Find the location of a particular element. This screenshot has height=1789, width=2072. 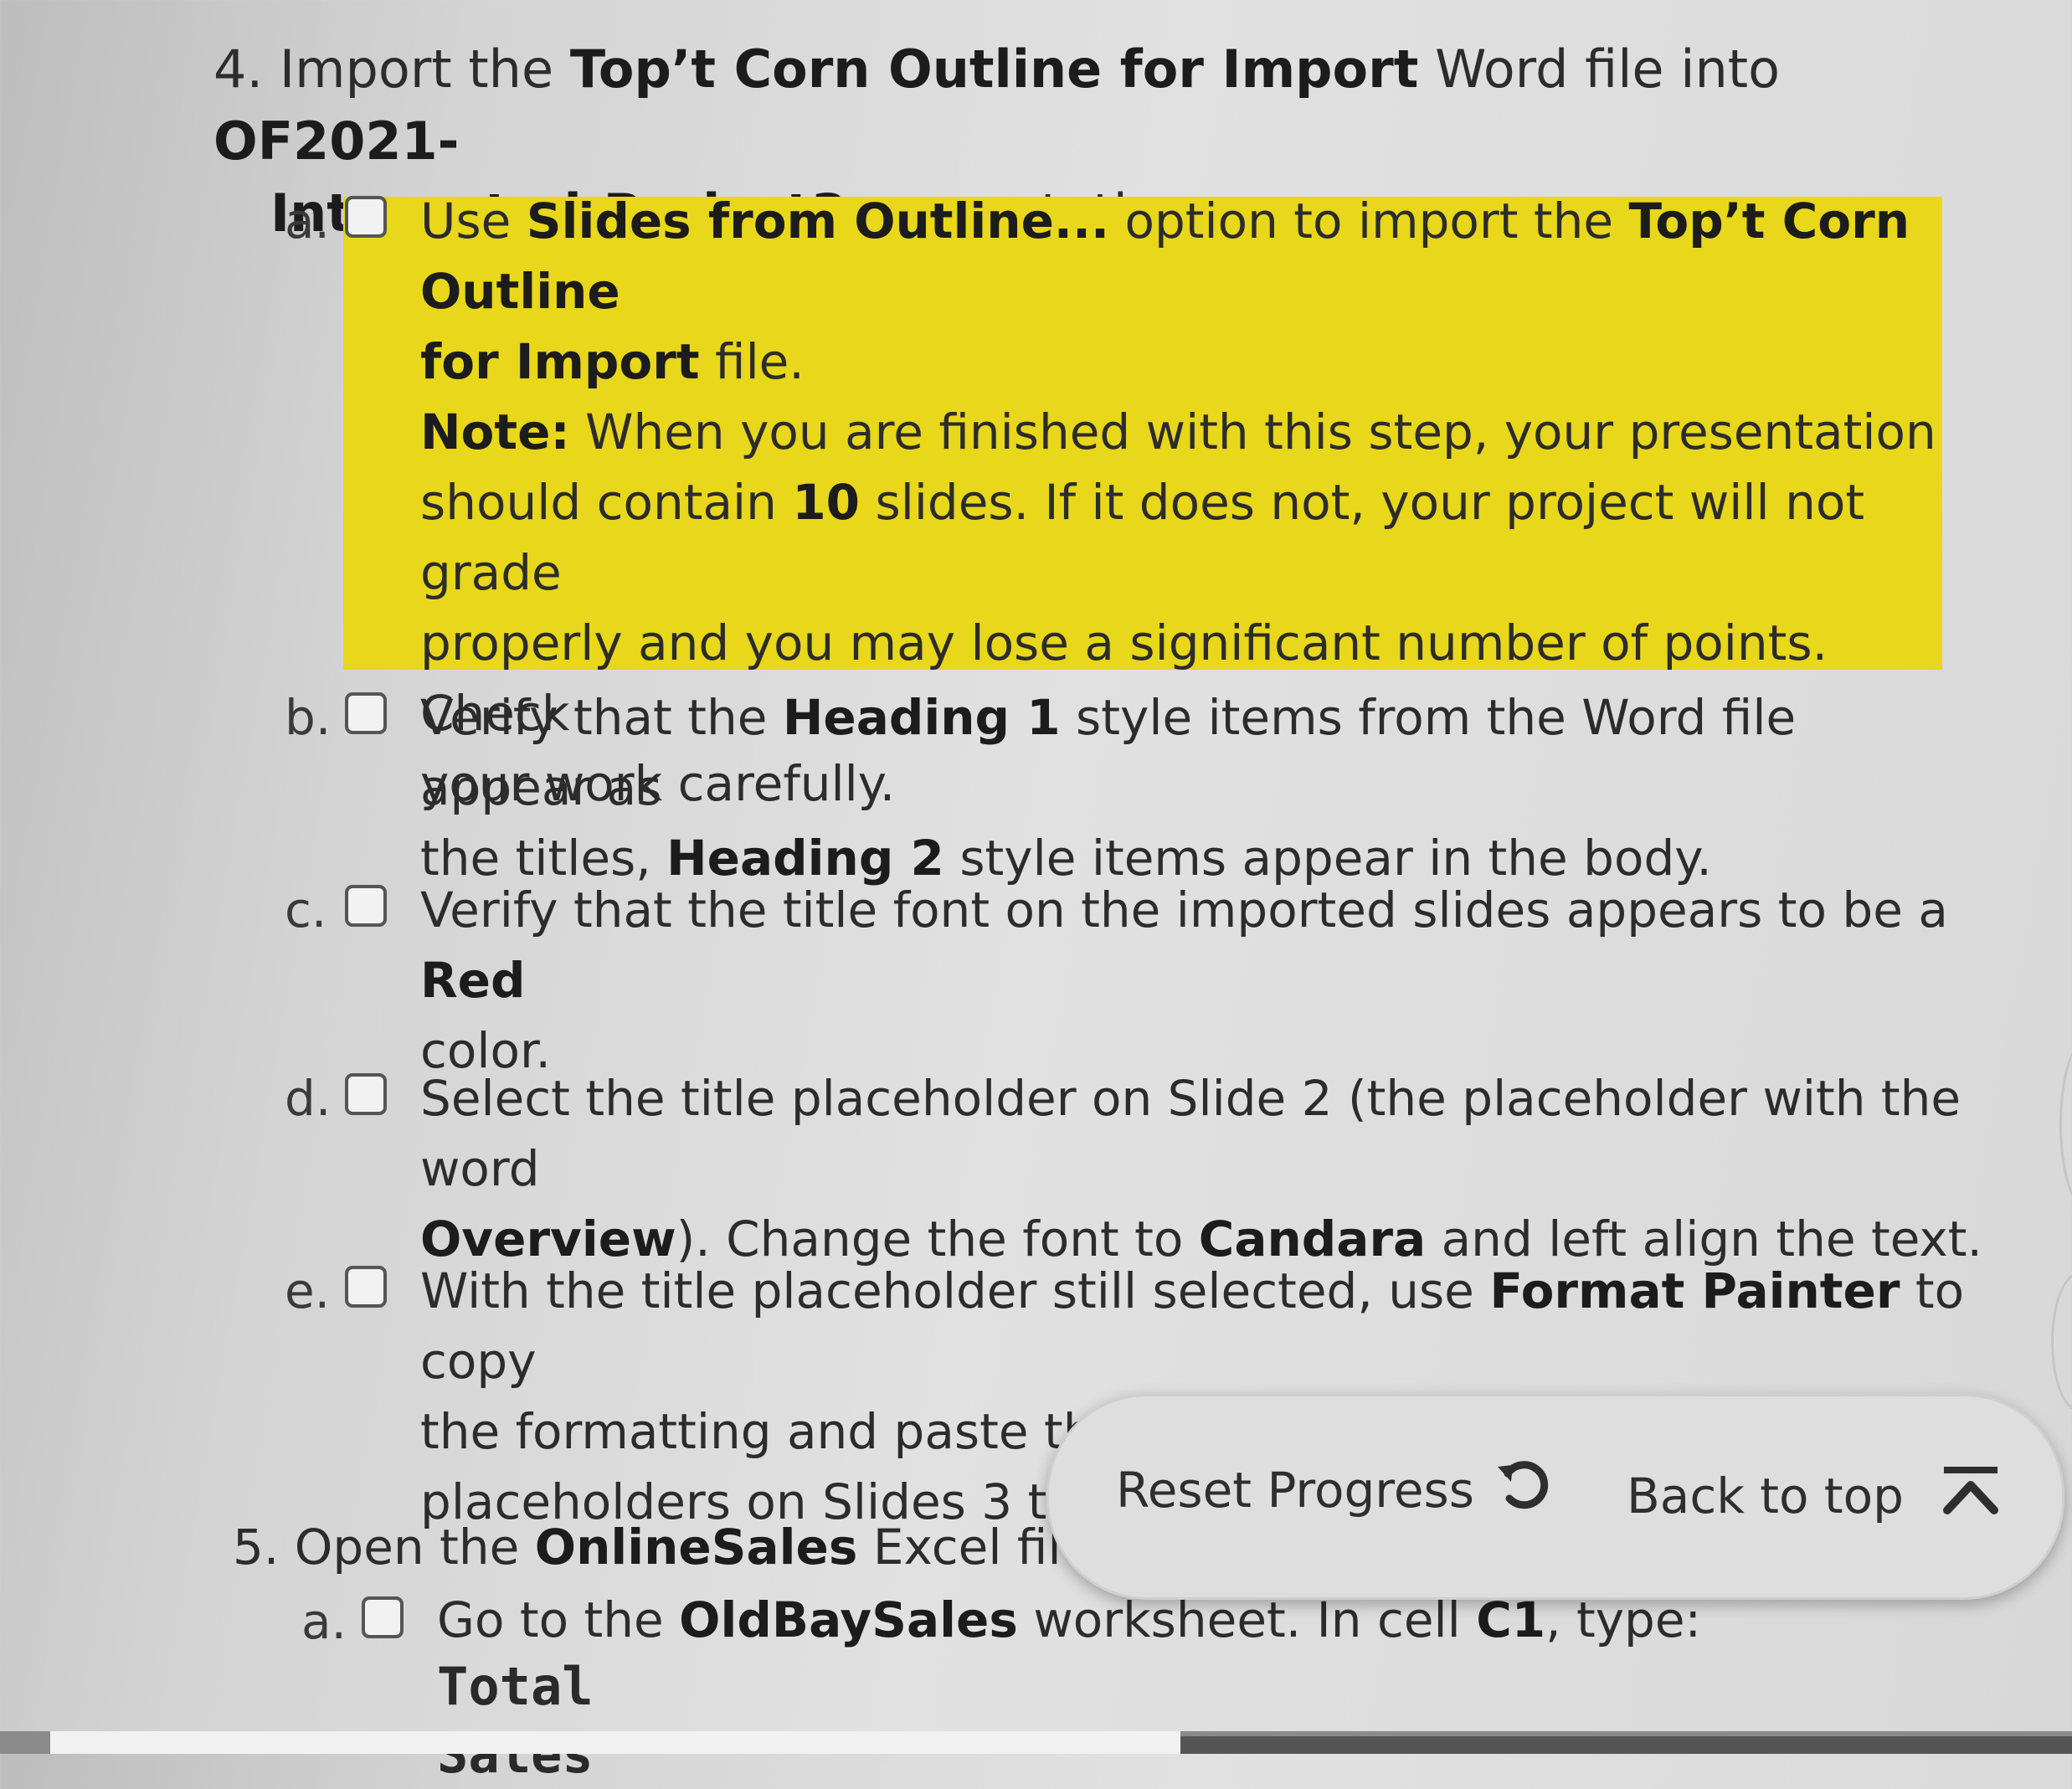

arrow-to-top-icon is located at coordinates (1971, 1496).